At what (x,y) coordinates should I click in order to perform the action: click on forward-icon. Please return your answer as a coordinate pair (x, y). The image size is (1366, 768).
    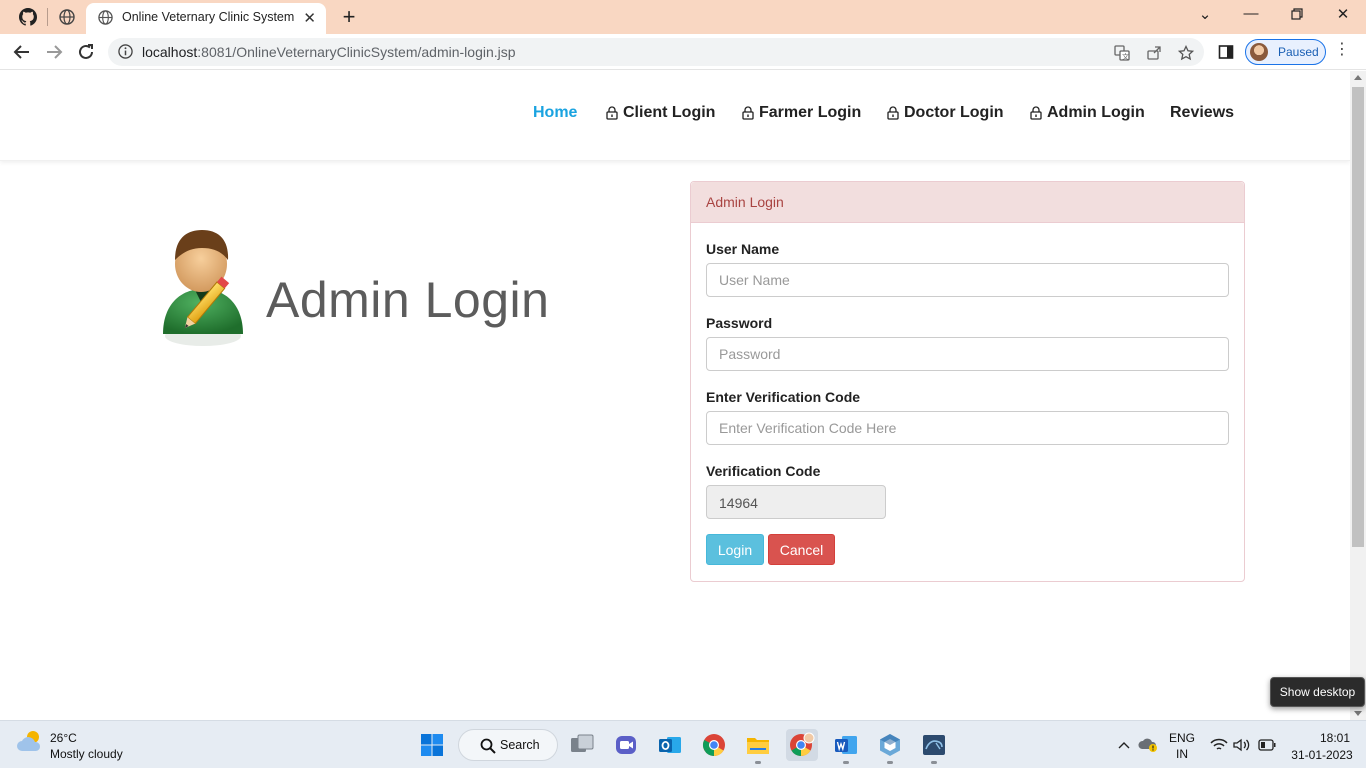
    Looking at the image, I should click on (54, 52).